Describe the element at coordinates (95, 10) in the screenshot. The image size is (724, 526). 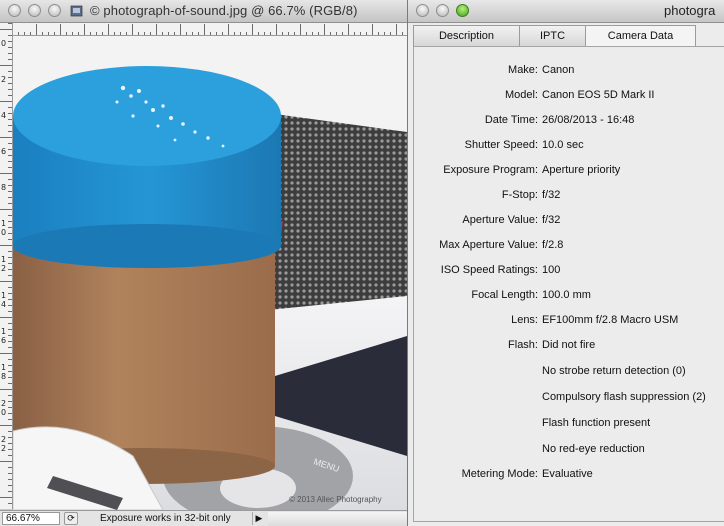
I see `title-copyright-mark: ©` at that location.